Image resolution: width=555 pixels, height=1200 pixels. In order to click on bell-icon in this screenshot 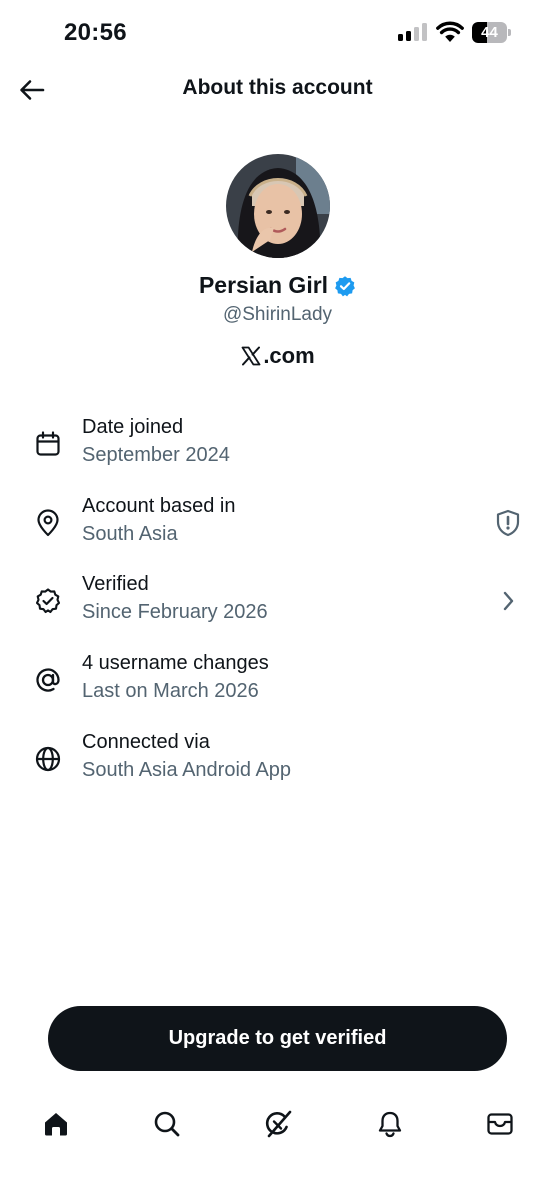, I will do `click(390, 1124)`.